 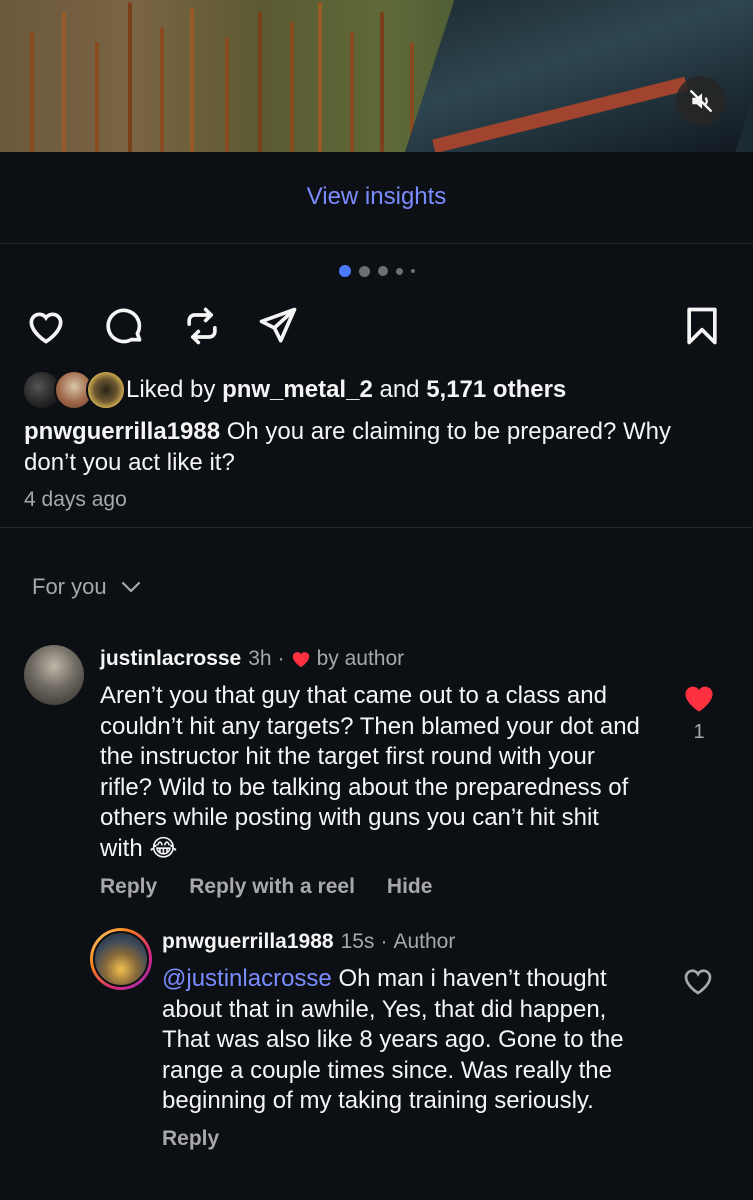 I want to click on post-media, so click(x=376, y=76).